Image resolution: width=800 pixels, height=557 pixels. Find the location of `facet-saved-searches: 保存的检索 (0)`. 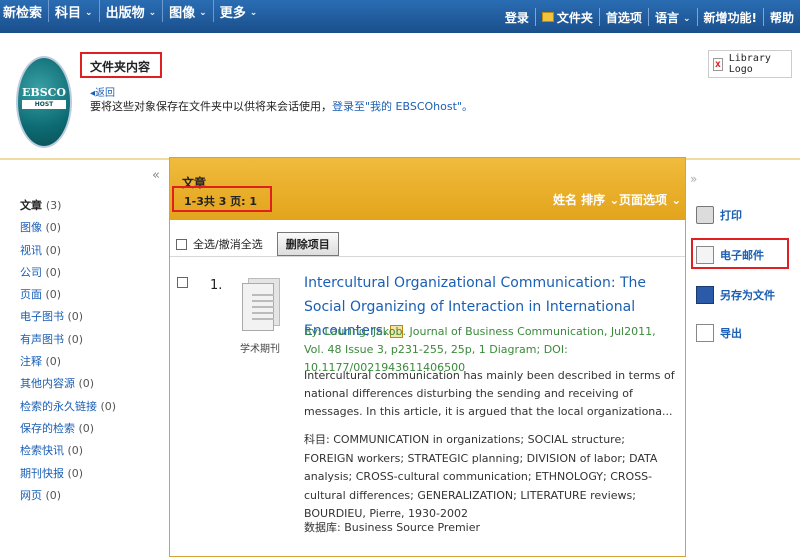

facet-saved-searches: 保存的检索 (0) is located at coordinates (68, 431).